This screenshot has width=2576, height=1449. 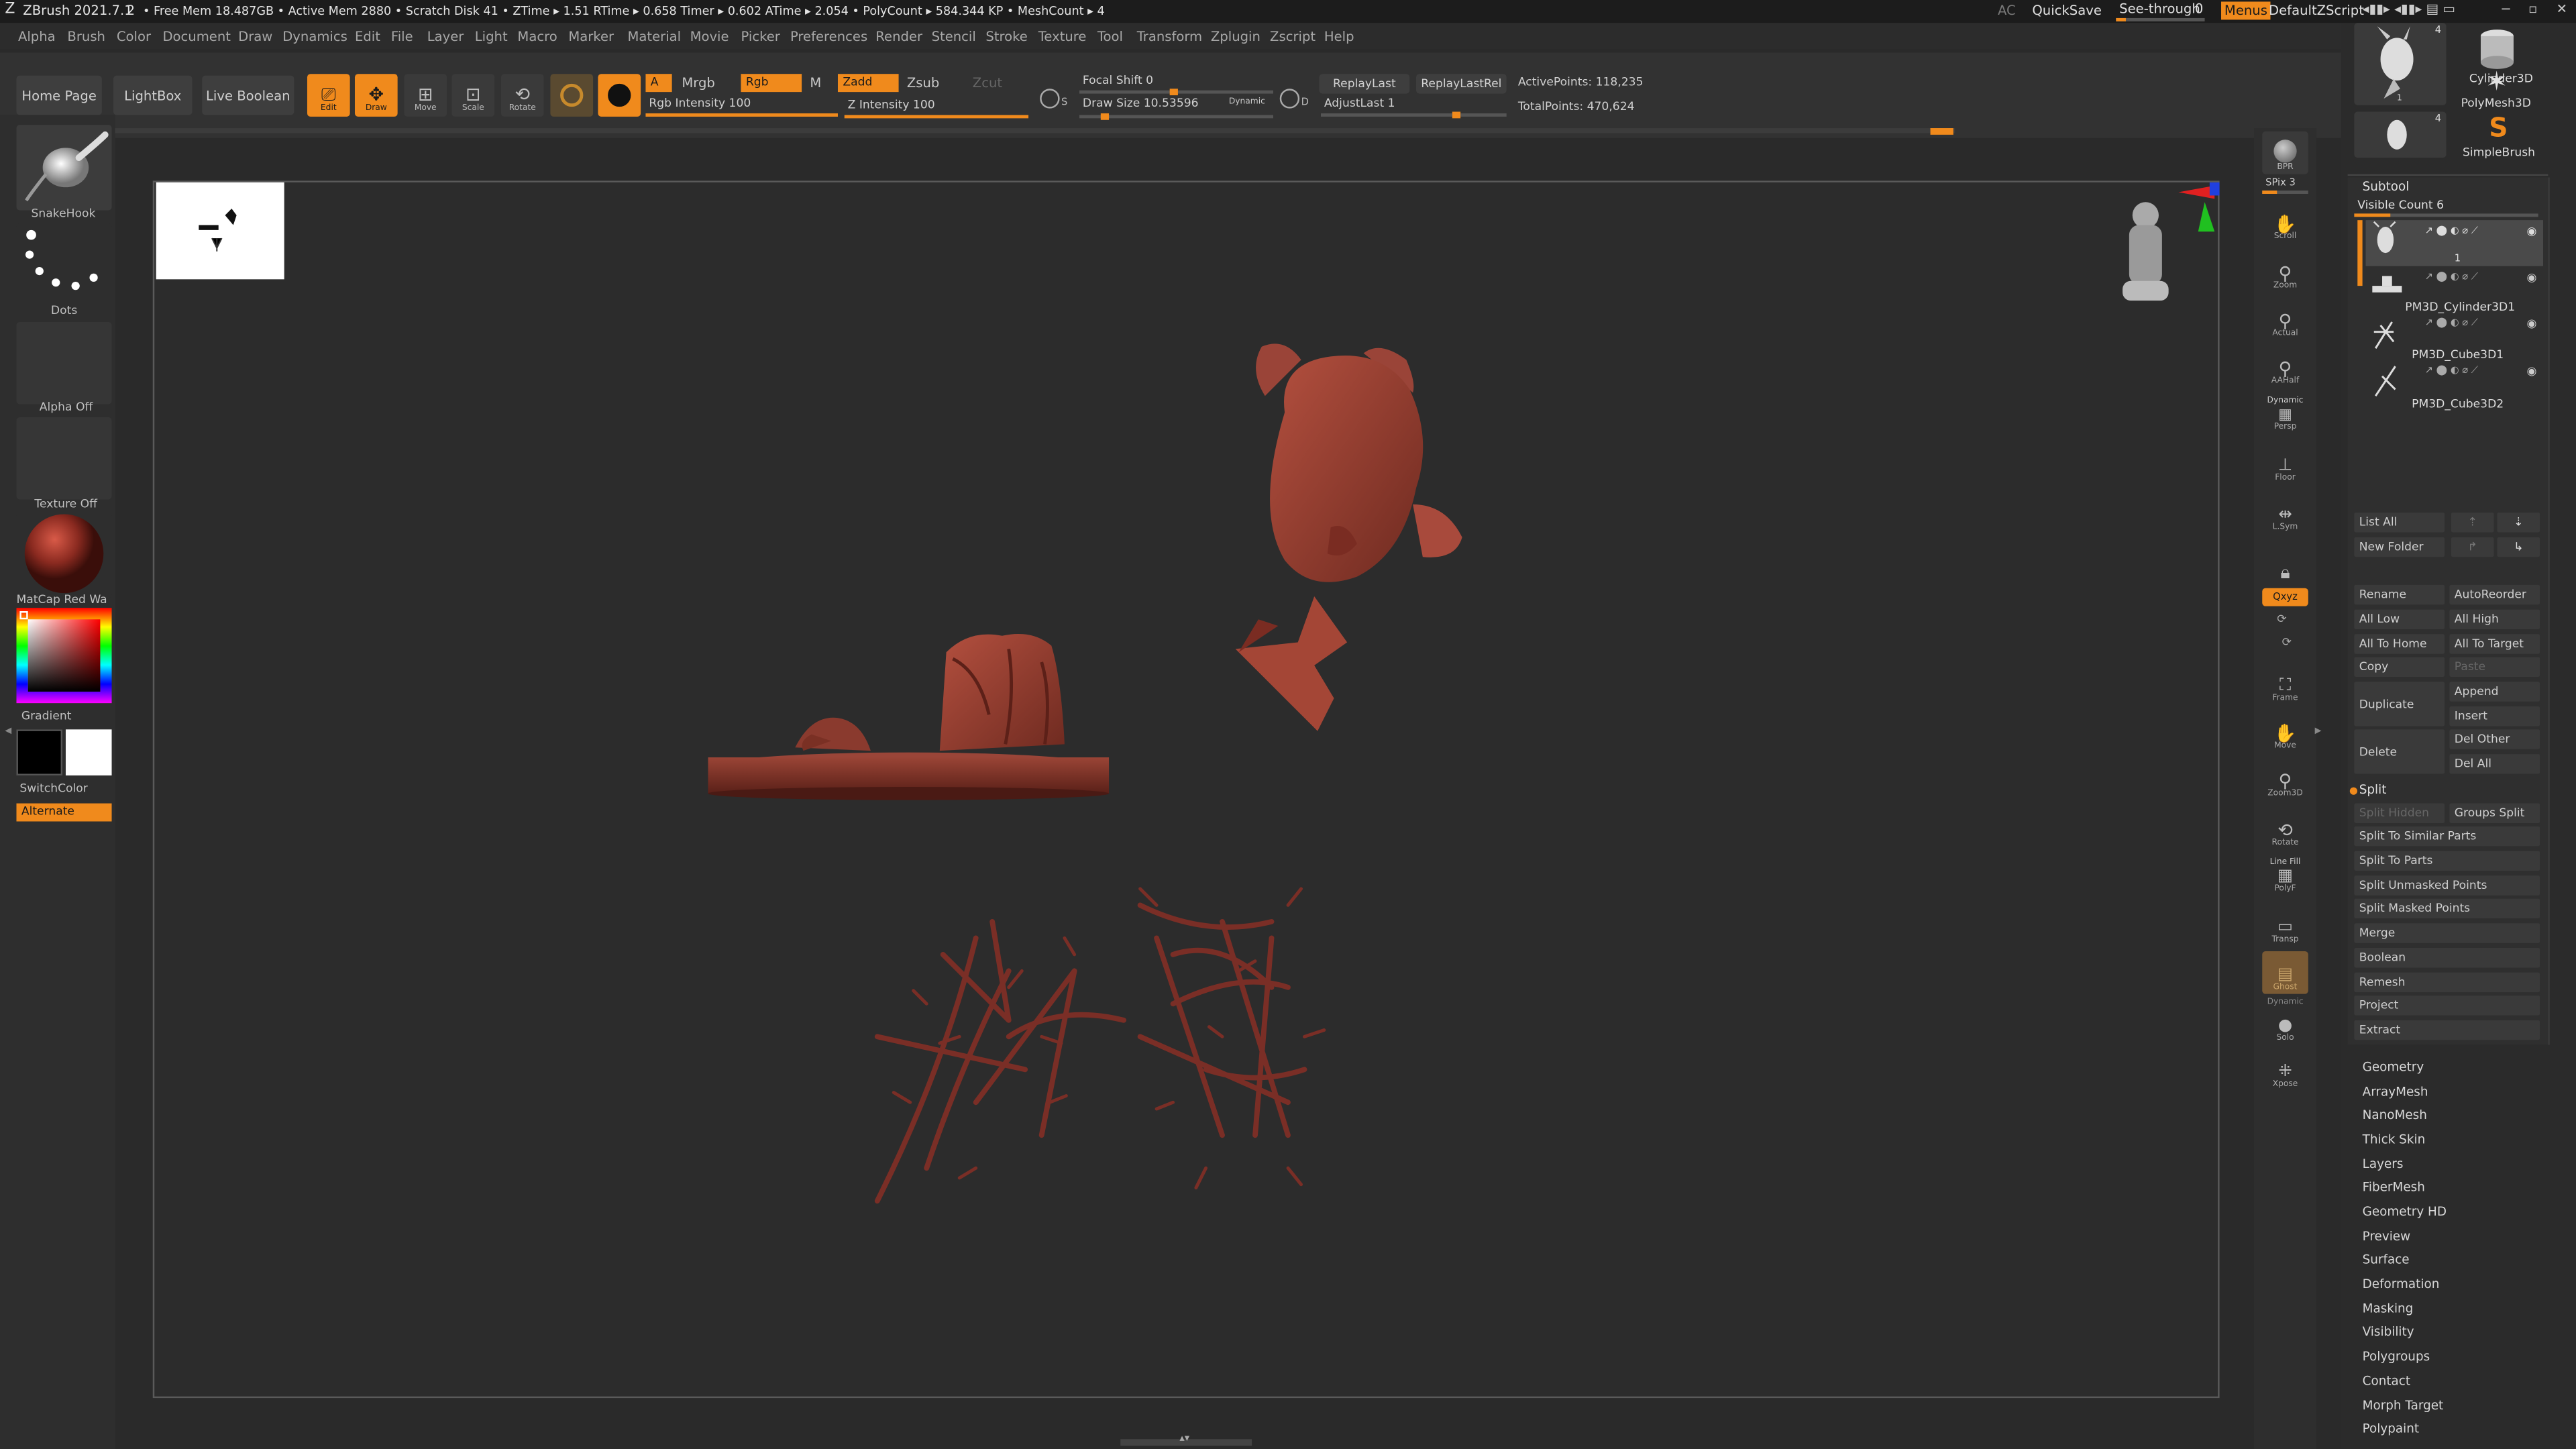 I want to click on subtool-row-3-label: PM3D_Cube3D1, so click(x=2458, y=355).